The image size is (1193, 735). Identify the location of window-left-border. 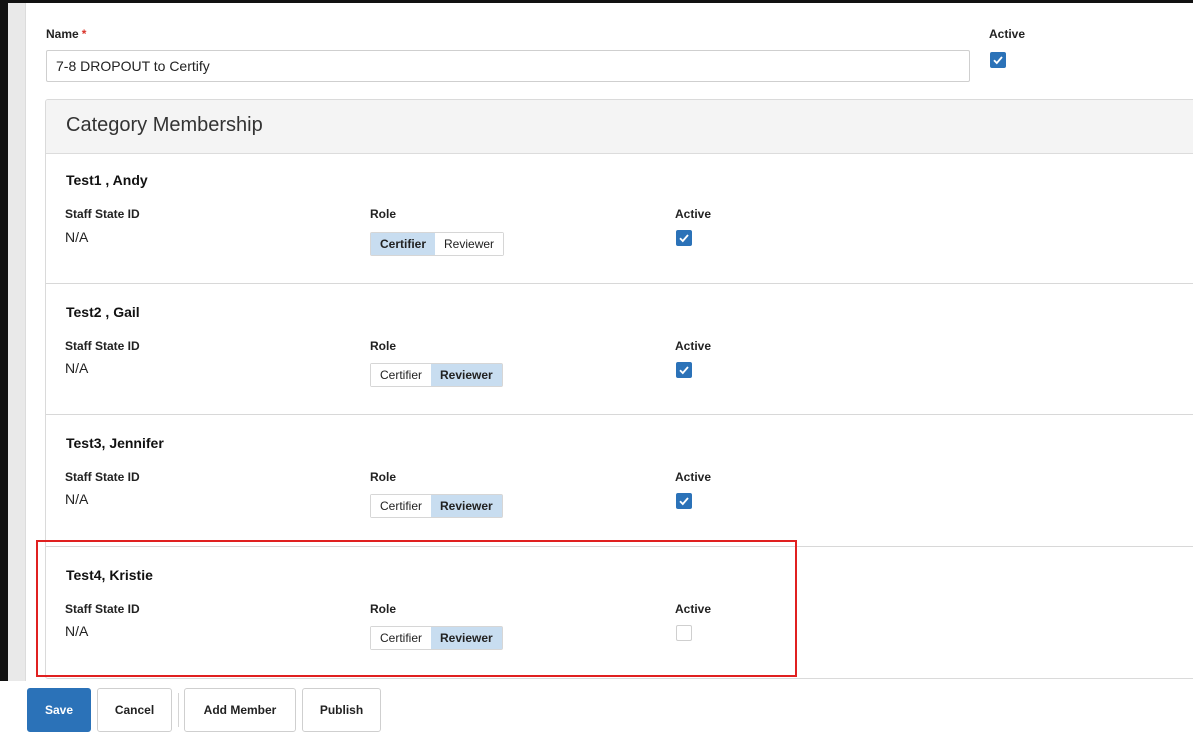
(4, 367).